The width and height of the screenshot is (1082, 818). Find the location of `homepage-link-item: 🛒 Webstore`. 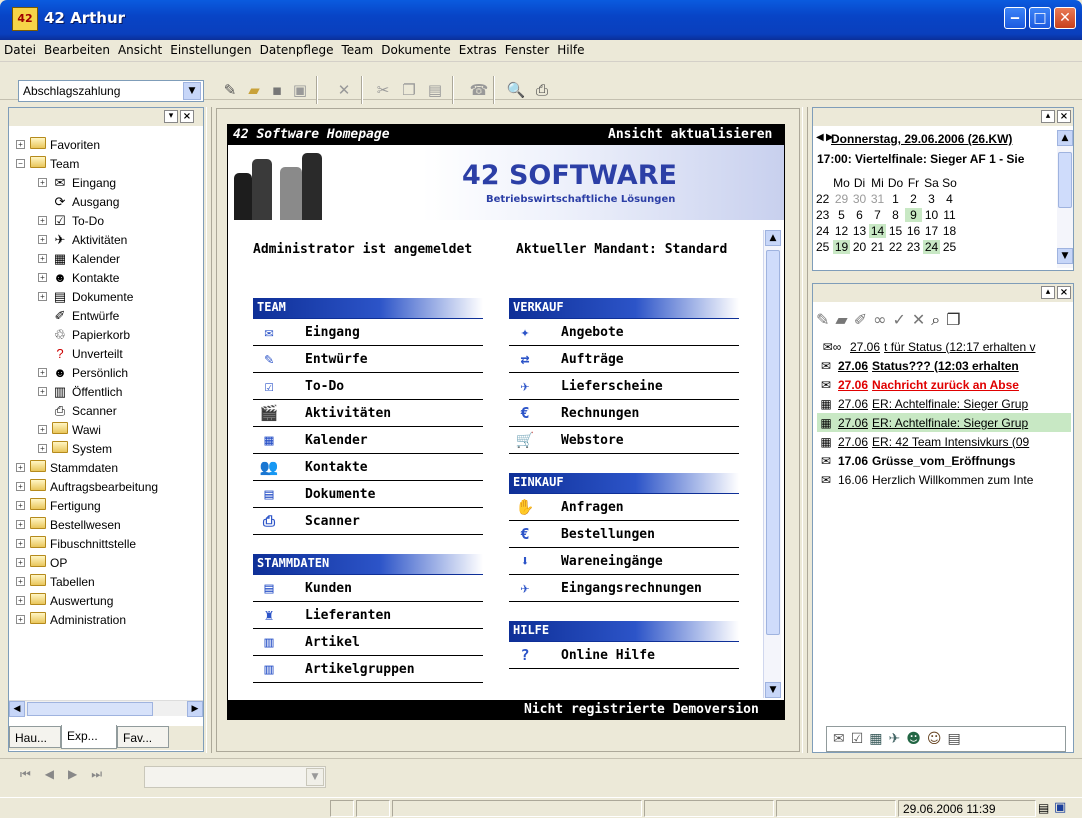

homepage-link-item: 🛒 Webstore is located at coordinates (624, 440).